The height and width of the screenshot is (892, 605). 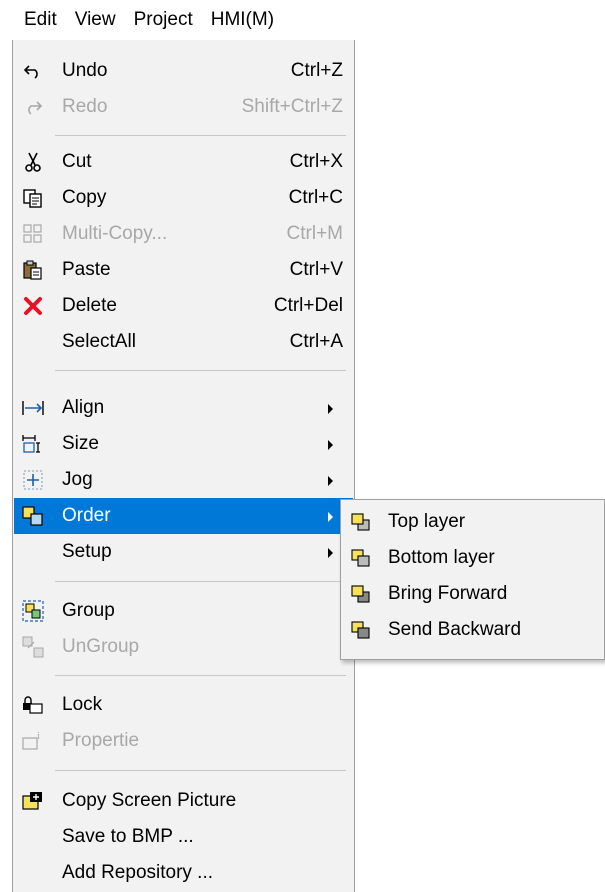 I want to click on propertie-label: Propertie, so click(x=101, y=740).